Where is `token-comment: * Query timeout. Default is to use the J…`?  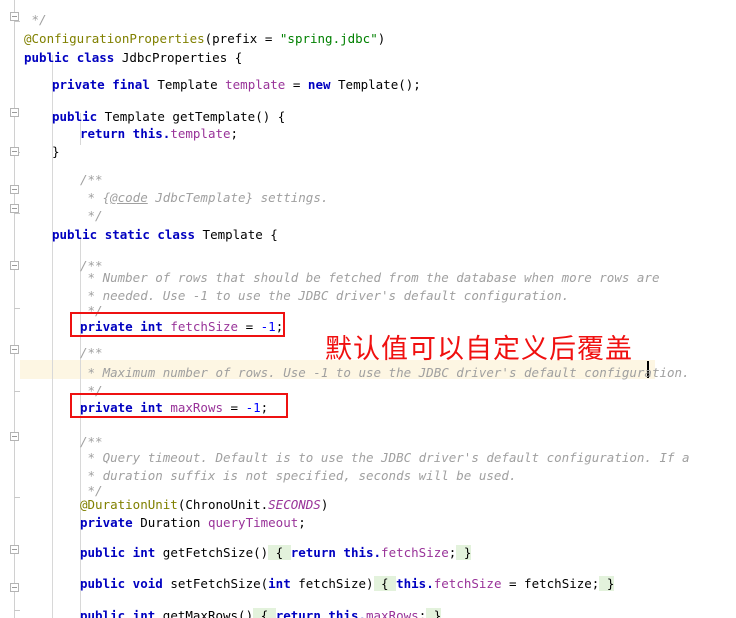
token-comment: * Query timeout. Default is to use the J… is located at coordinates (385, 457).